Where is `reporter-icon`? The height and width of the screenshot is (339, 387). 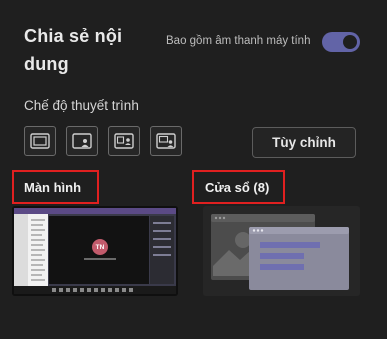
reporter-icon is located at coordinates (166, 141).